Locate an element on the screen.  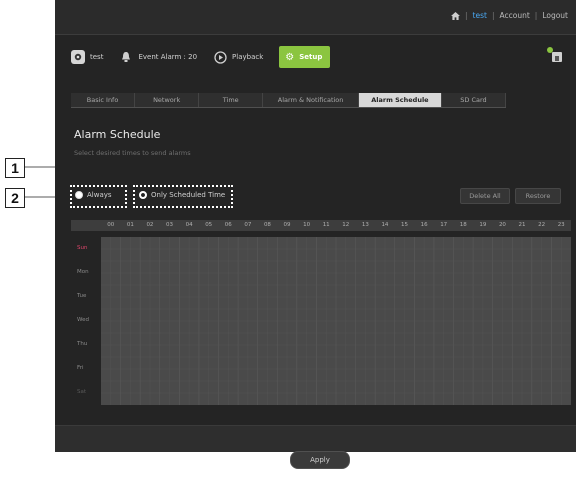
account-link: Account is located at coordinates (514, 15).